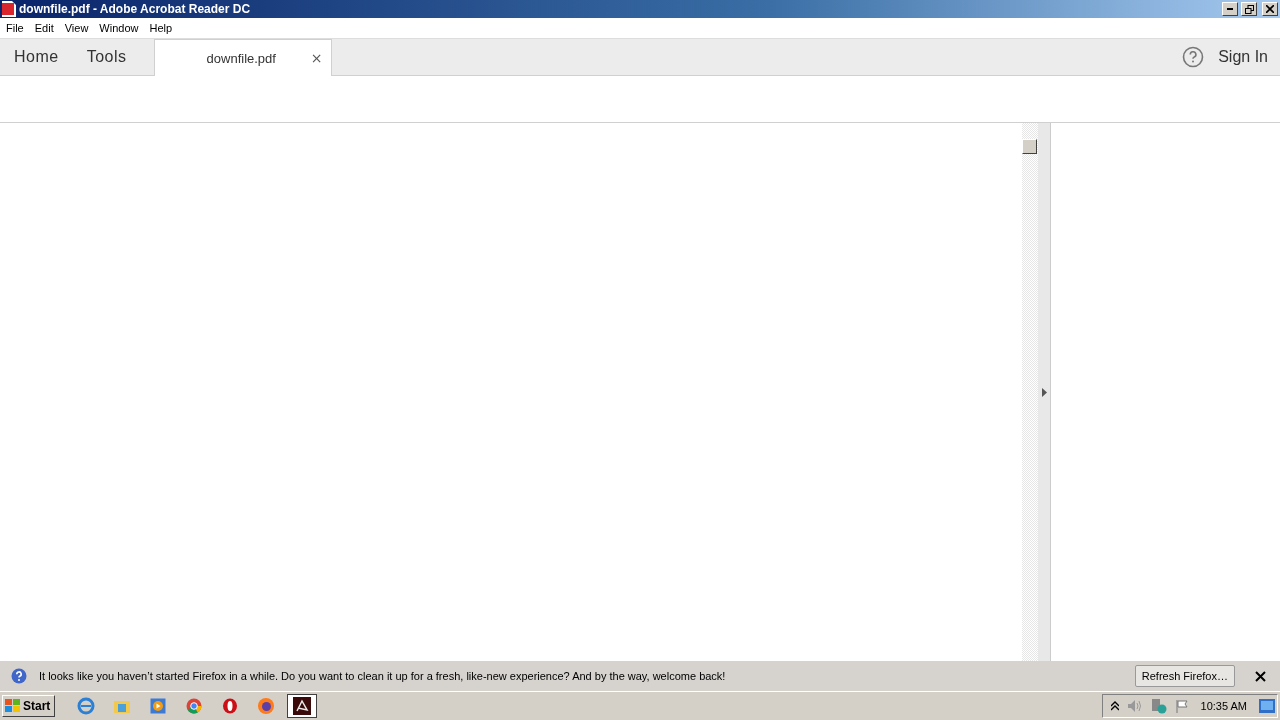 Image resolution: width=1280 pixels, height=720 pixels. Describe the element at coordinates (316, 58) in the screenshot. I see `tab-close-button: ×` at that location.